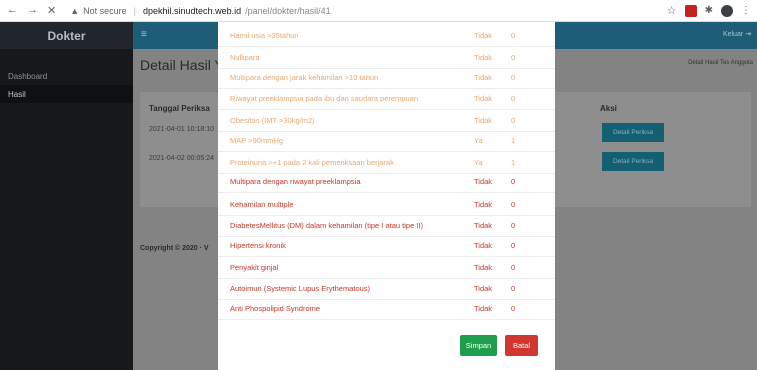  Describe the element at coordinates (51, 10) in the screenshot. I see `close-icon: ✕` at that location.